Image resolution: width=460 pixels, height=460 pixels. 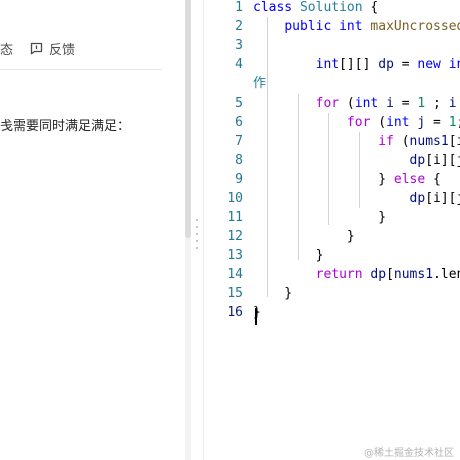 I want to click on code-token: [][], so click(x=359, y=64).